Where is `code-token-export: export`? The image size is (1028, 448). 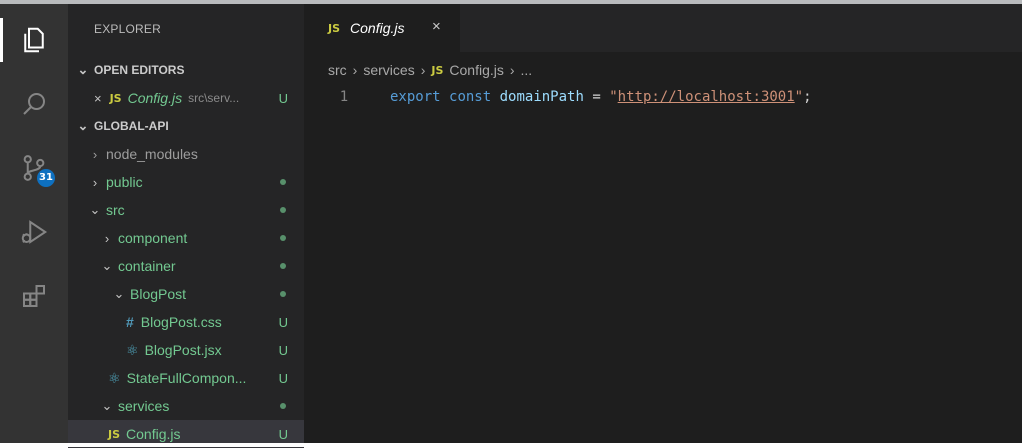
code-token-export: export is located at coordinates (415, 97).